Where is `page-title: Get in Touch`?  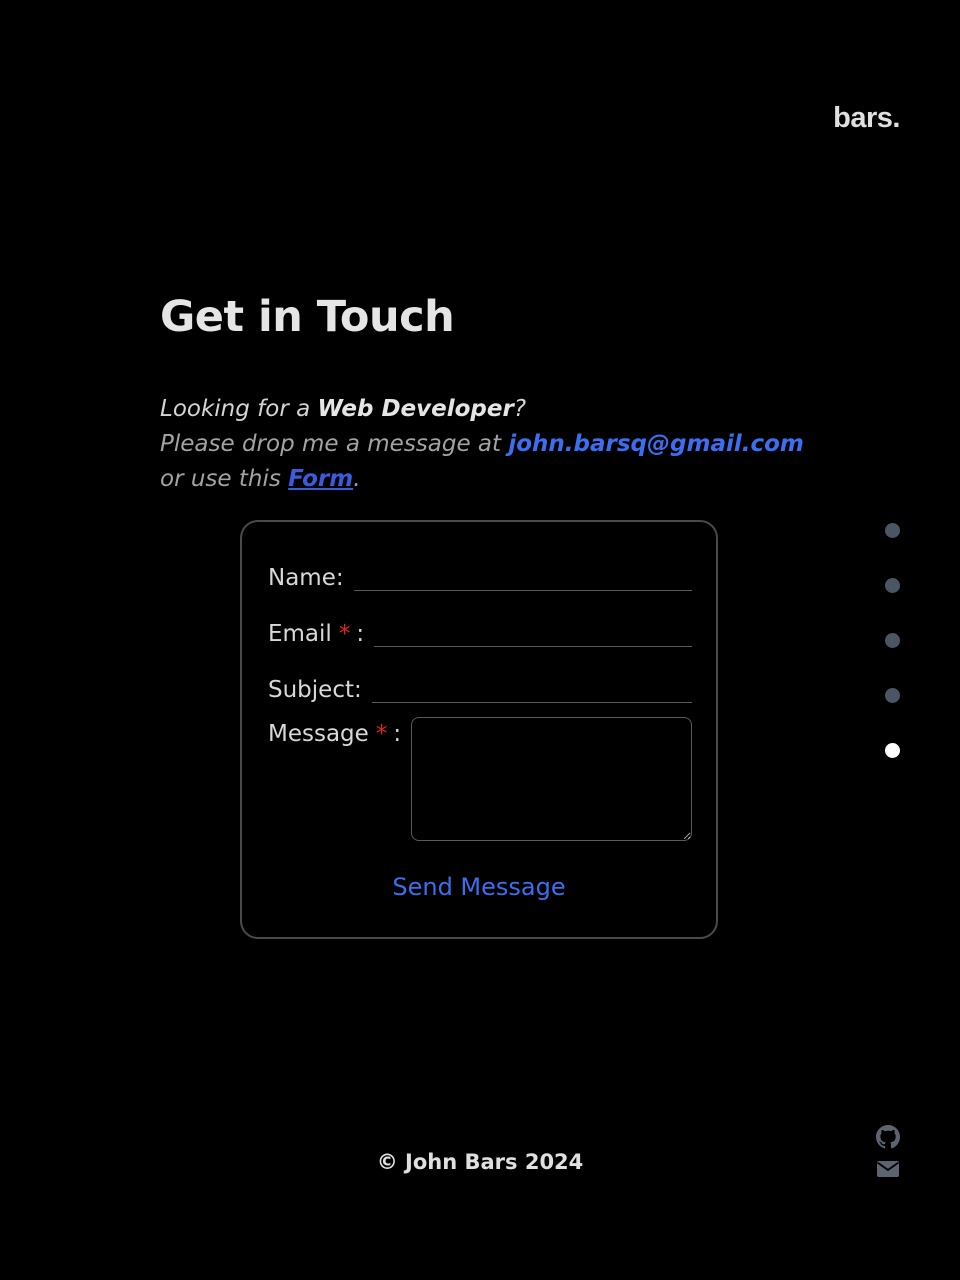 page-title: Get in Touch is located at coordinates (307, 317).